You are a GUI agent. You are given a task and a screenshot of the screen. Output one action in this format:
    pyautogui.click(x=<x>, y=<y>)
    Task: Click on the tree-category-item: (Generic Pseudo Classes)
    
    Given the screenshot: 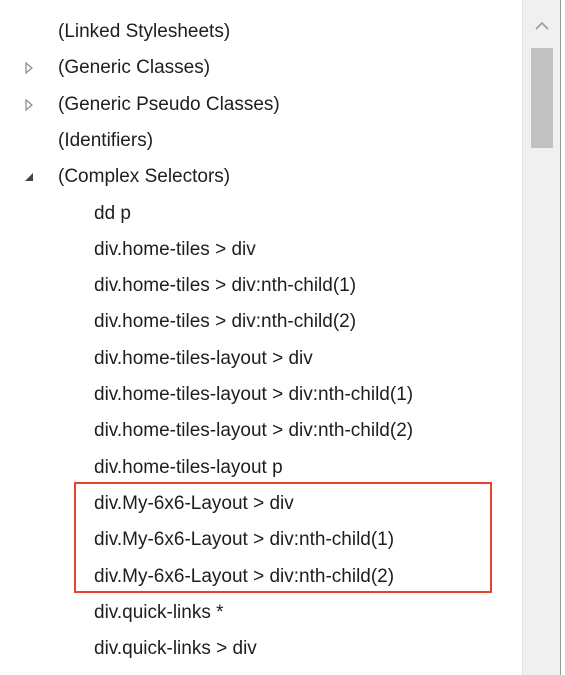 What is the action you would take?
    pyautogui.click(x=261, y=105)
    